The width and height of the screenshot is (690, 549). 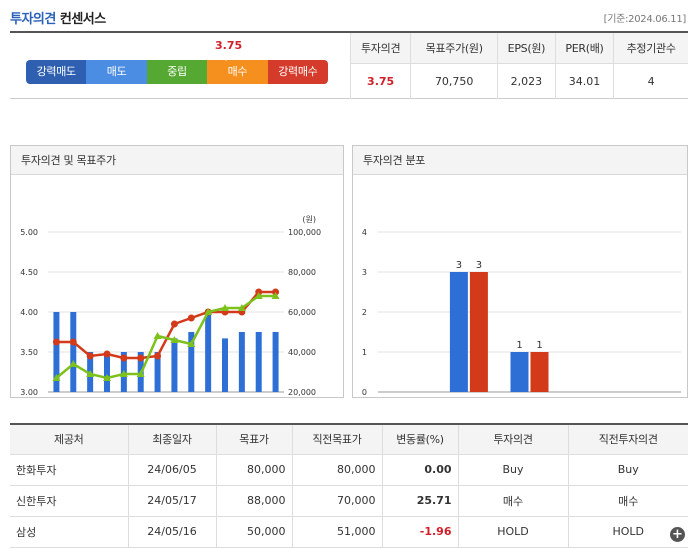 I want to click on y-right-tick-label: 40,000, so click(x=302, y=352).